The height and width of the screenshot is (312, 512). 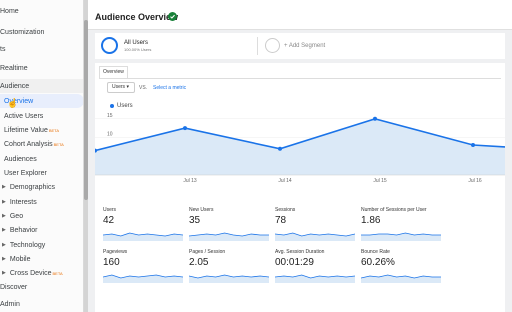 I want to click on metric-value: 78, so click(x=281, y=220).